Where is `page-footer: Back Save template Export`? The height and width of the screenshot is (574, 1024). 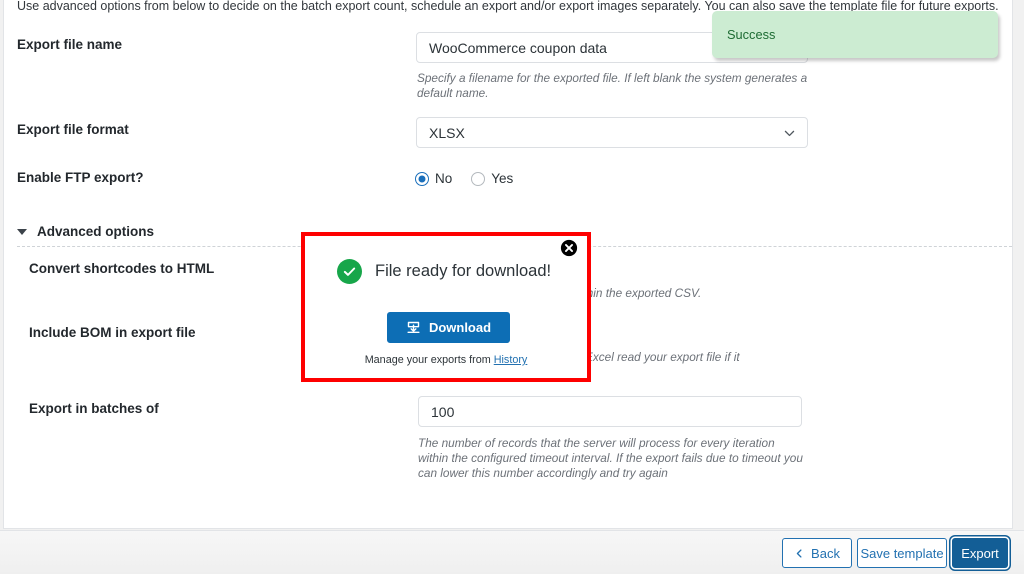 page-footer: Back Save template Export is located at coordinates (512, 552).